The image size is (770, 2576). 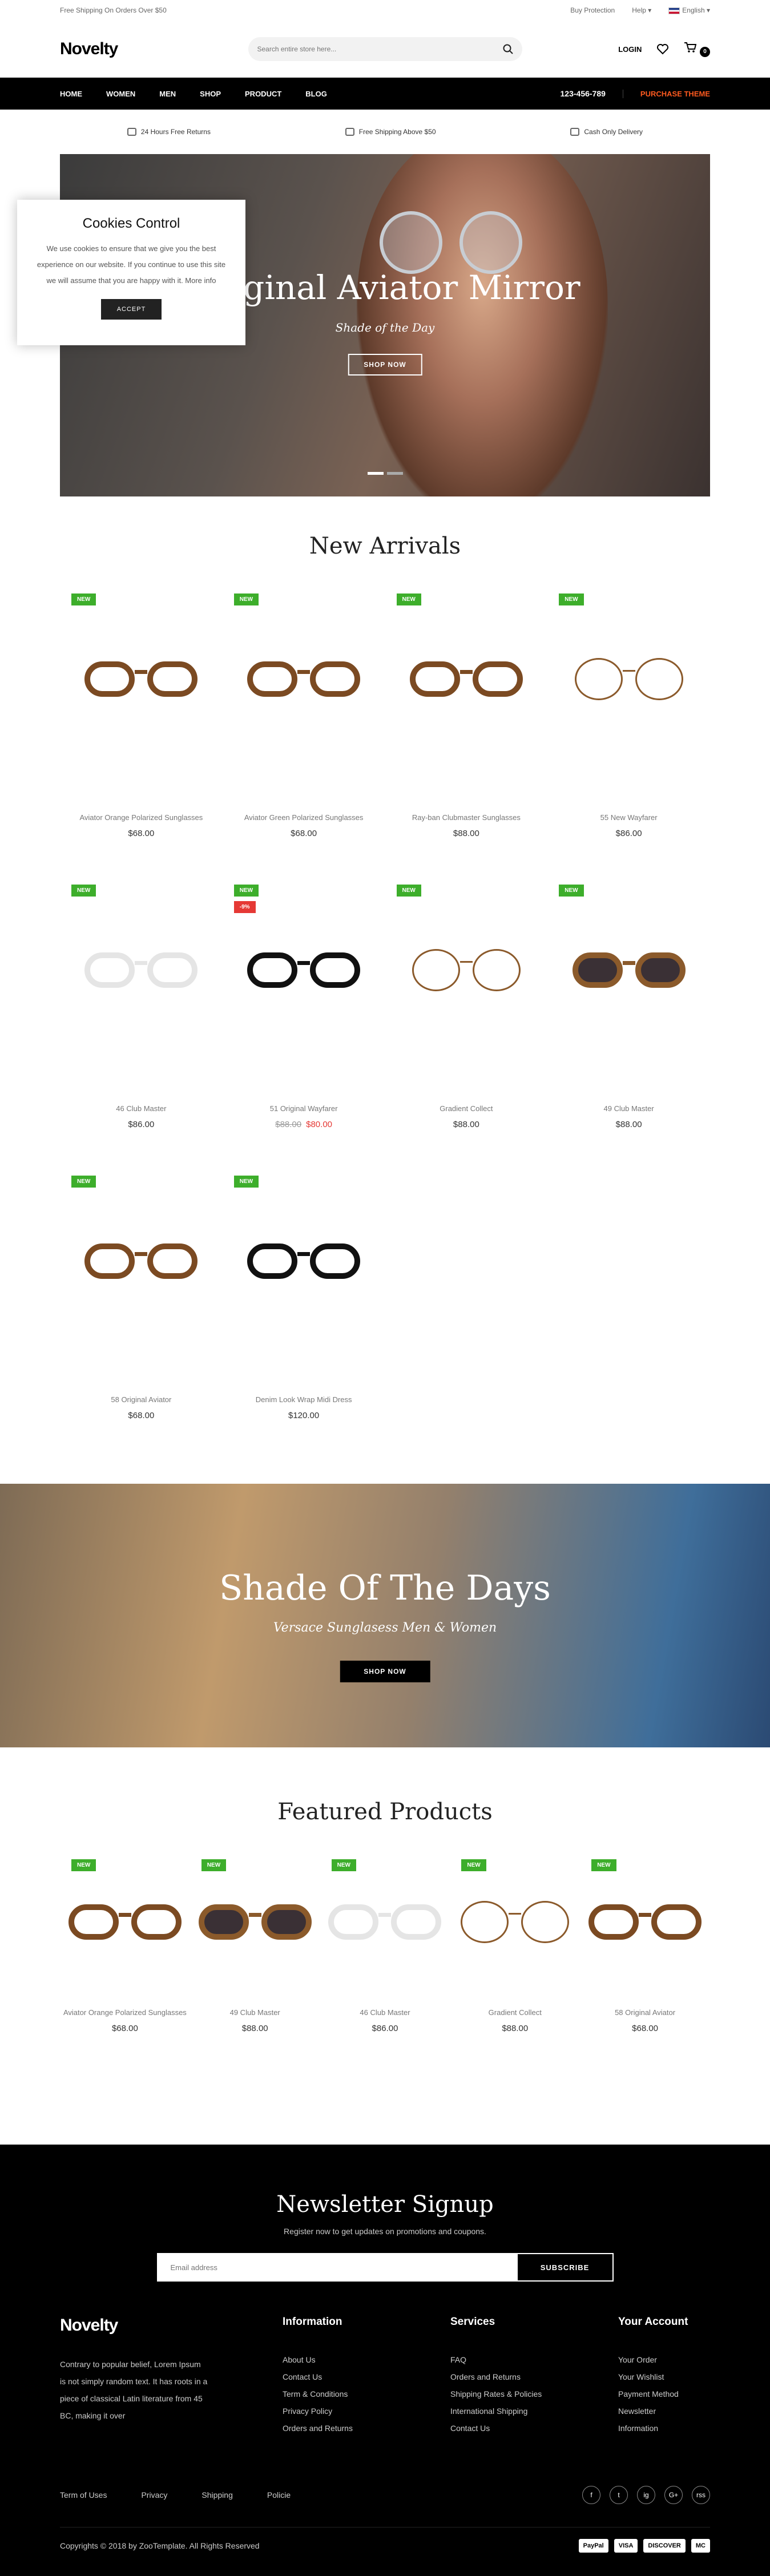 I want to click on search-input, so click(x=380, y=49).